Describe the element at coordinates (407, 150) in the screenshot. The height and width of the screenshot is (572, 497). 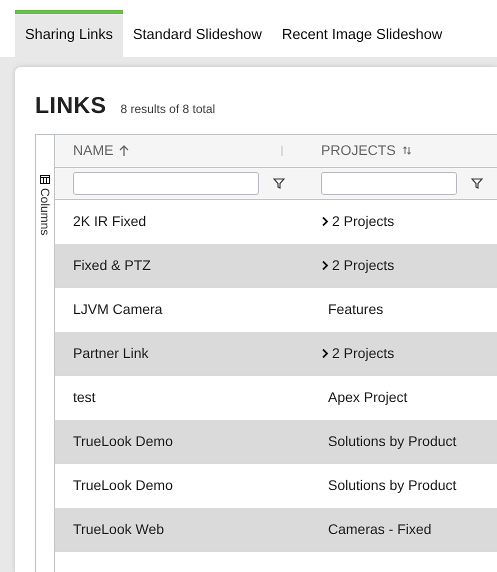
I see `sort-icon` at that location.